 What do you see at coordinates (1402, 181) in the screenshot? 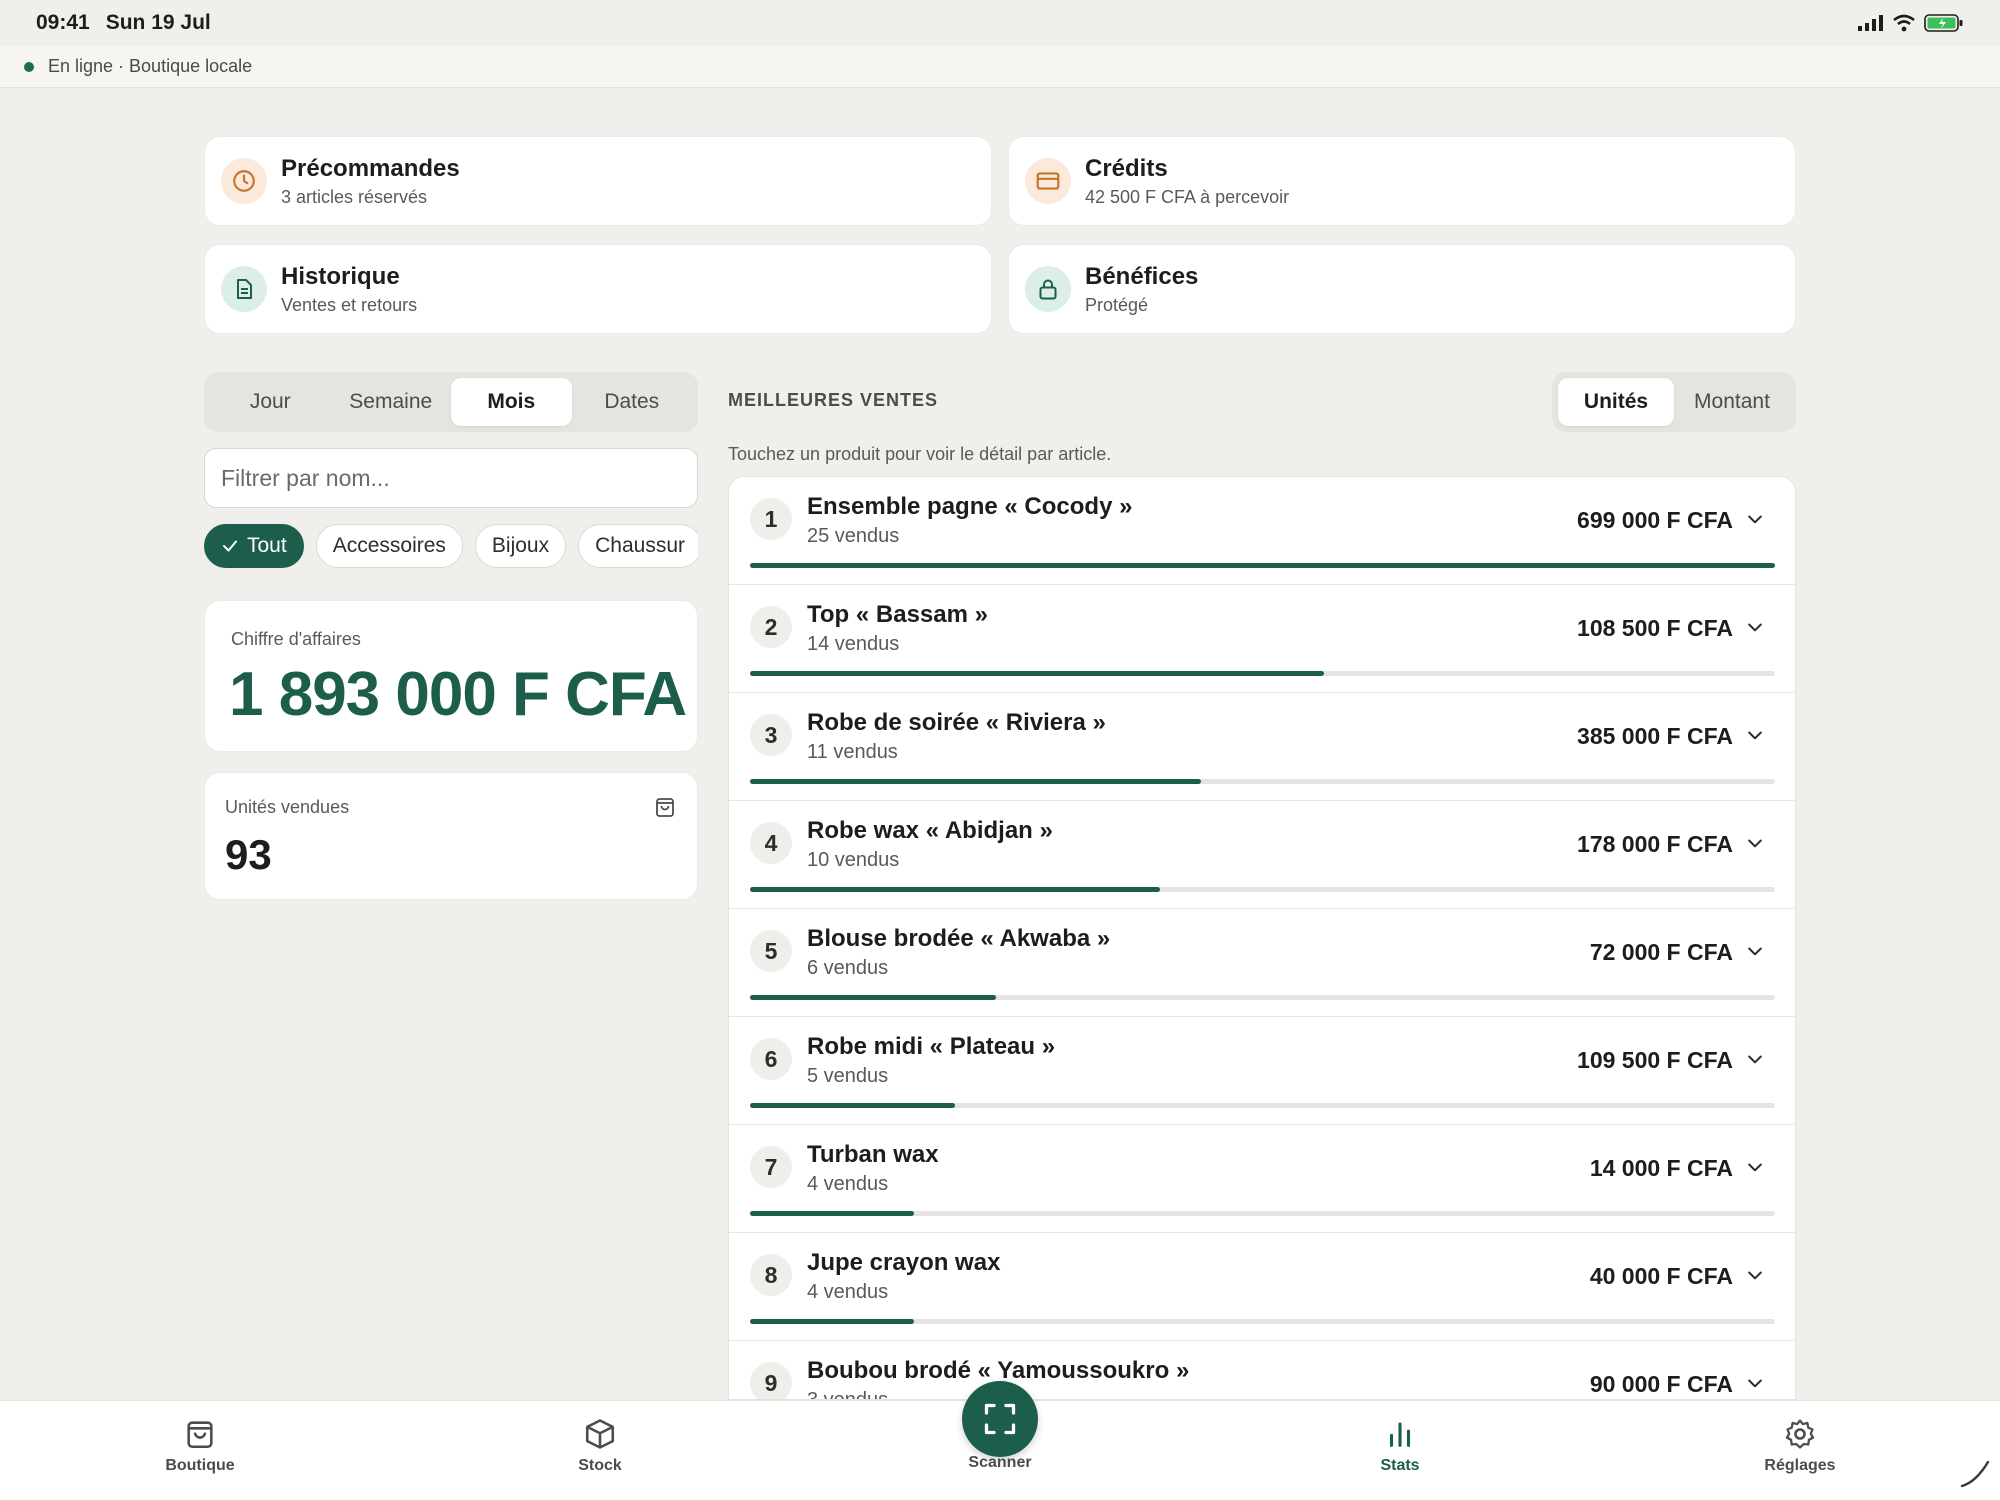
I see `card-credits: Crédits 42 500 F CFA à percevoir` at bounding box center [1402, 181].